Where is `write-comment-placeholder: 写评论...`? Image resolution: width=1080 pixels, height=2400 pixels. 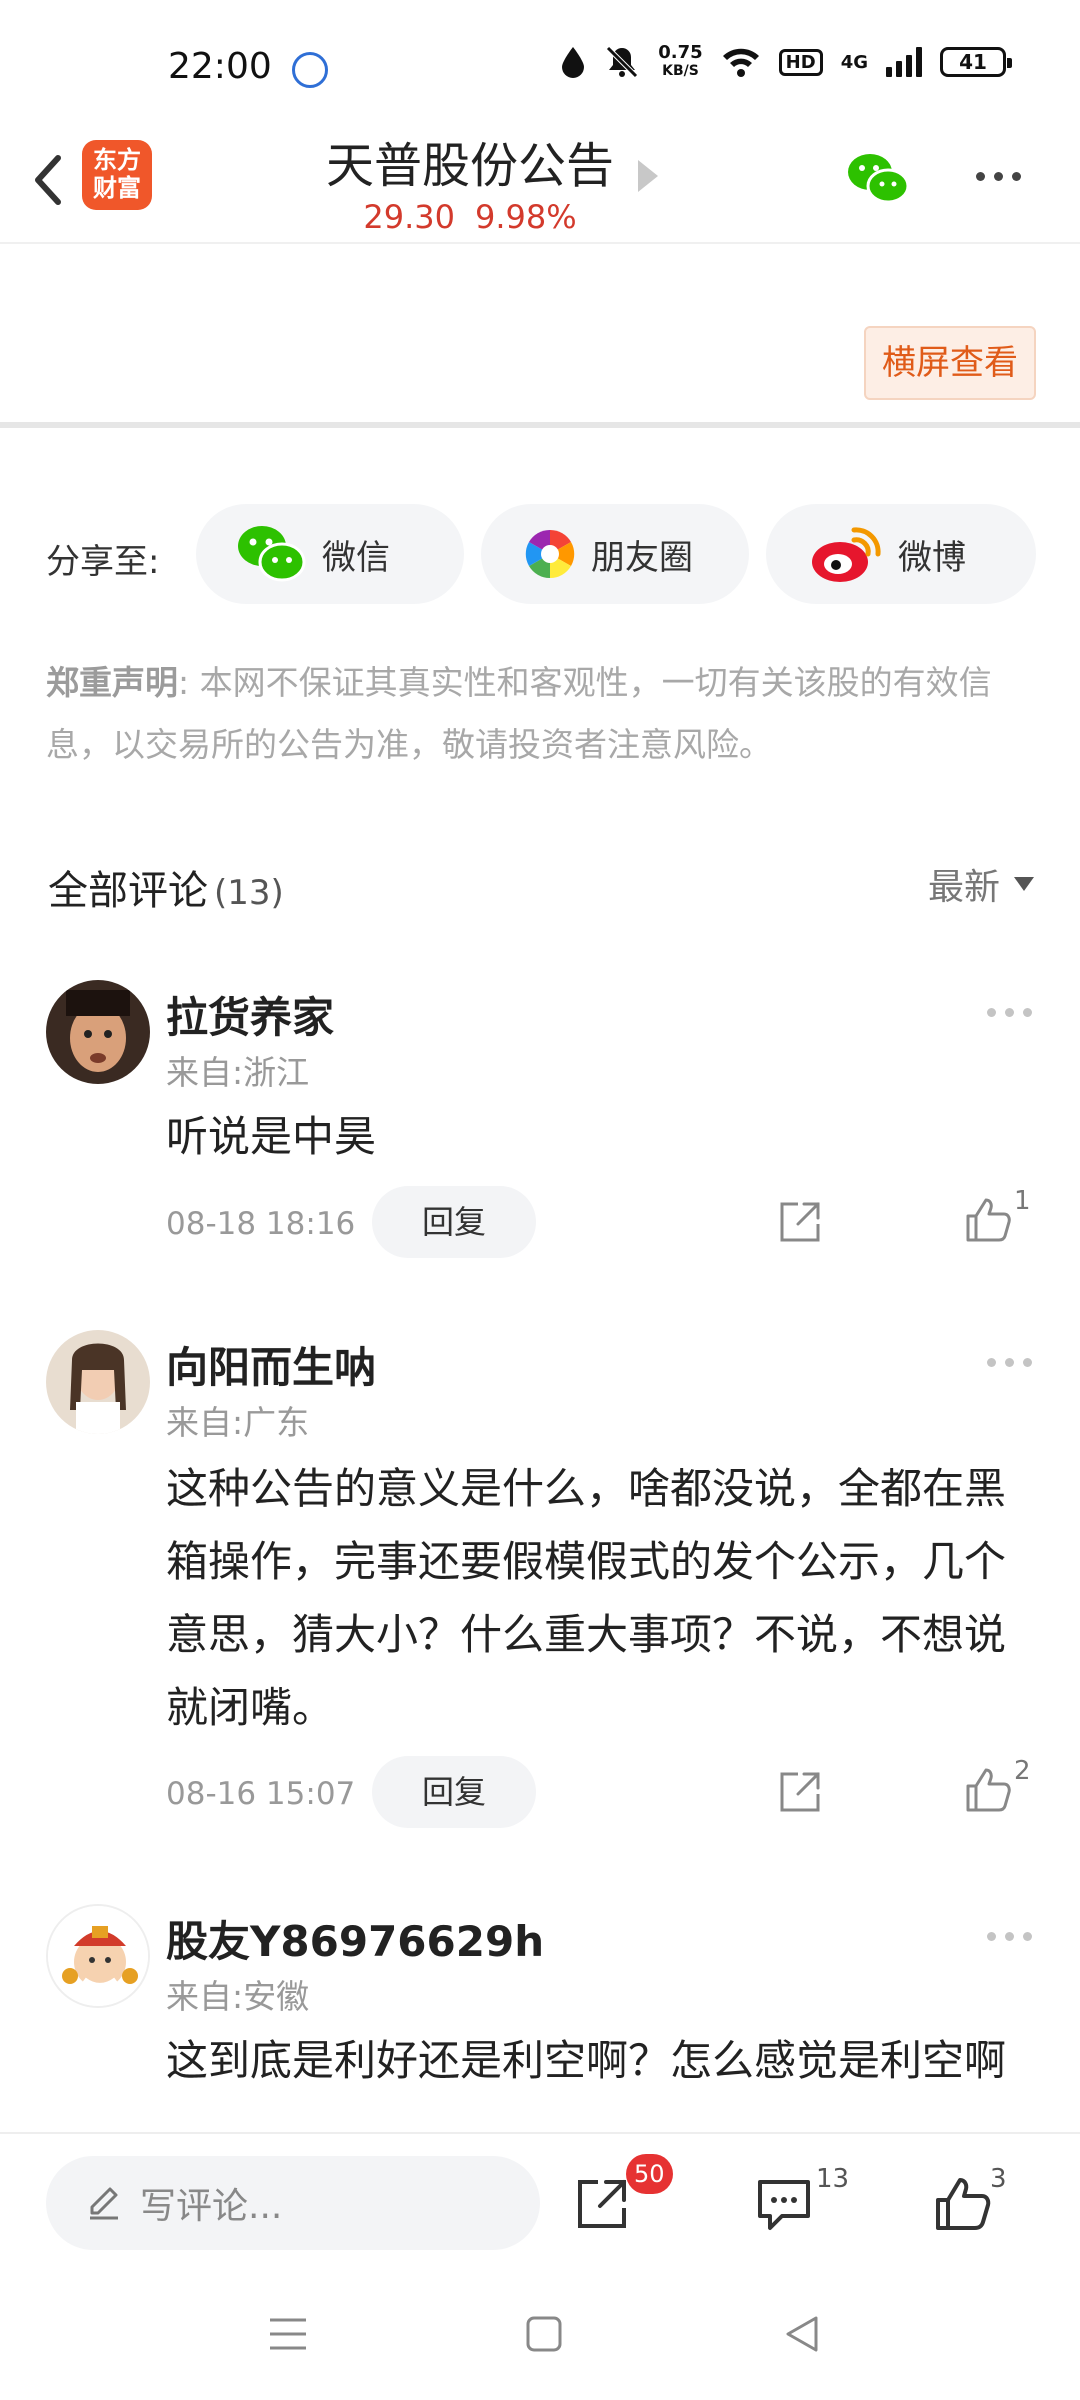 write-comment-placeholder: 写评论... is located at coordinates (211, 2206).